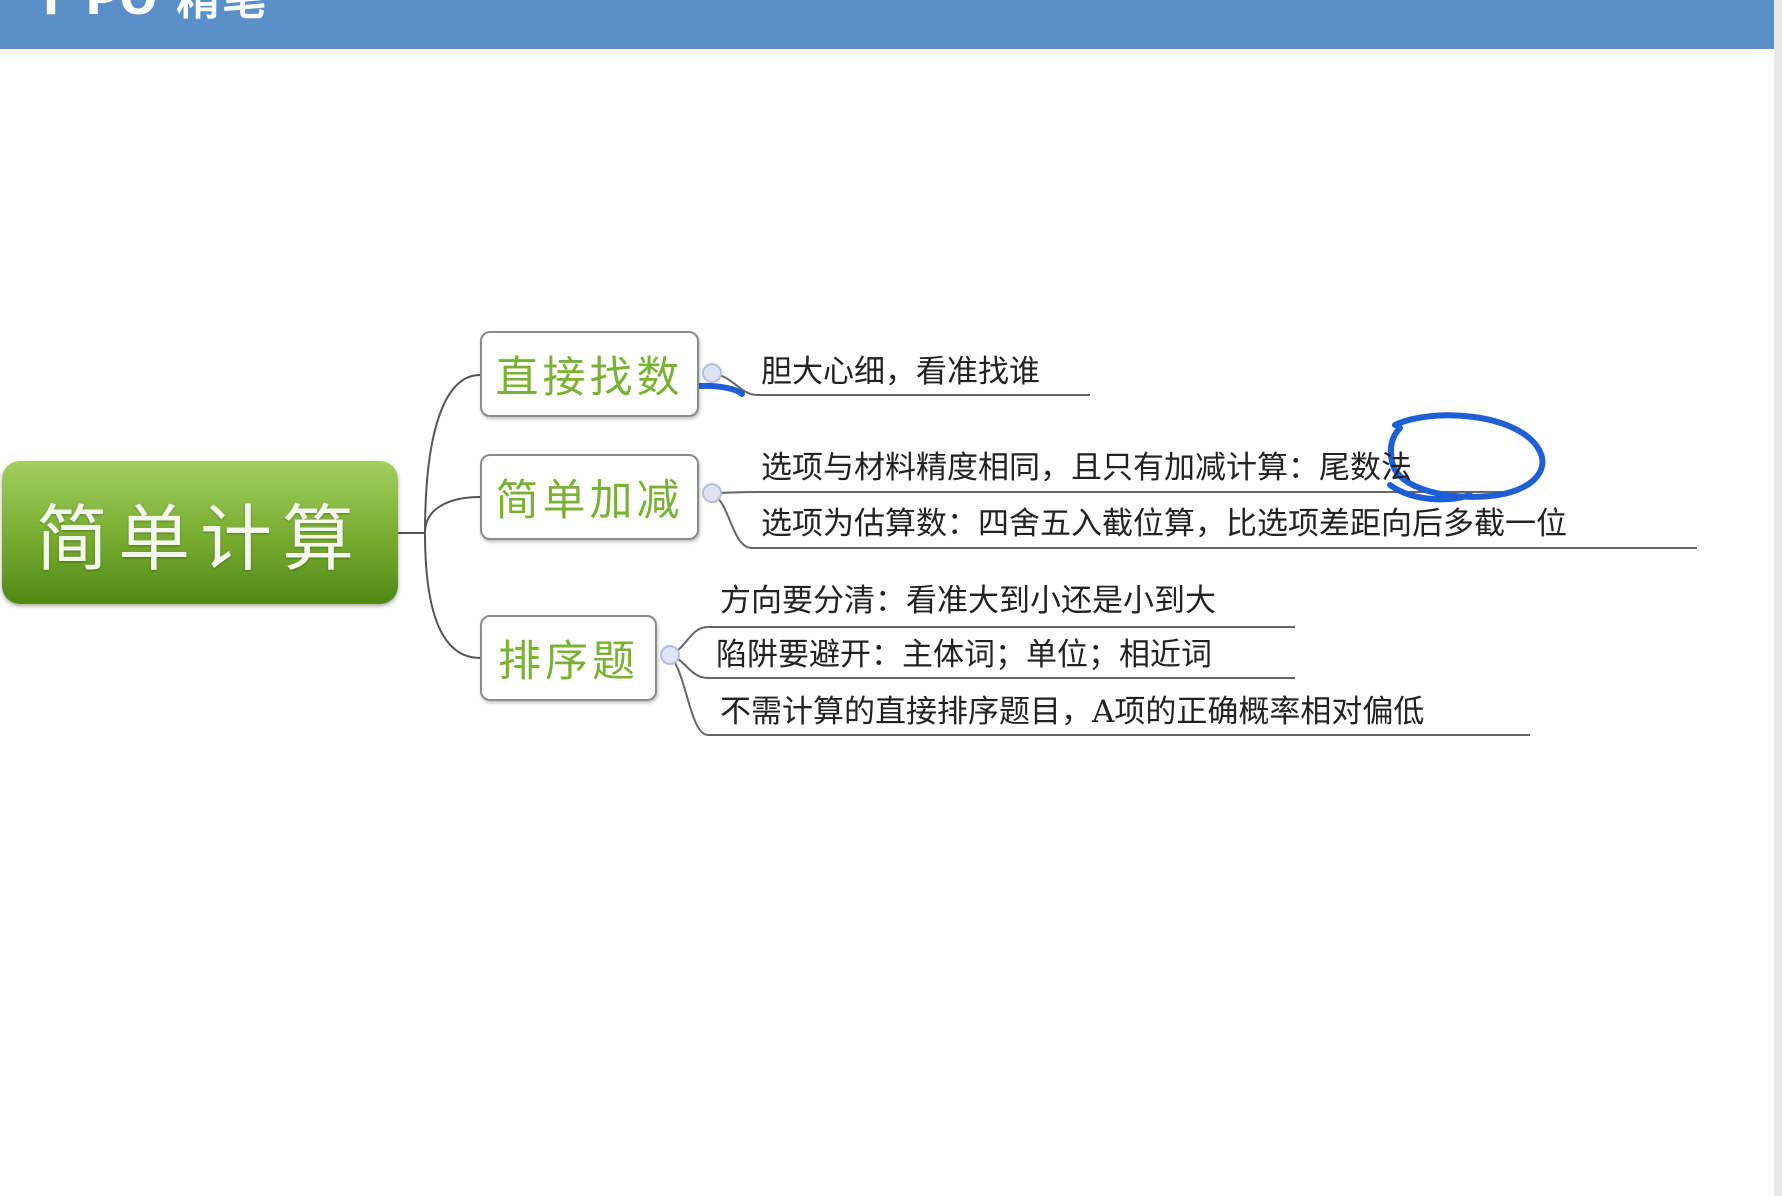 This screenshot has width=1782, height=1196. What do you see at coordinates (589, 378) in the screenshot?
I see `branch-label: 直接找数` at bounding box center [589, 378].